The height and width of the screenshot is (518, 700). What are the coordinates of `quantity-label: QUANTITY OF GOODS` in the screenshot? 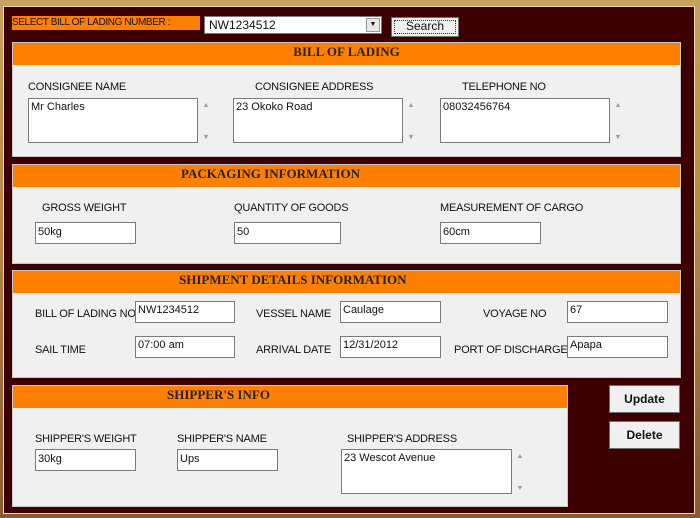 It's located at (291, 208).